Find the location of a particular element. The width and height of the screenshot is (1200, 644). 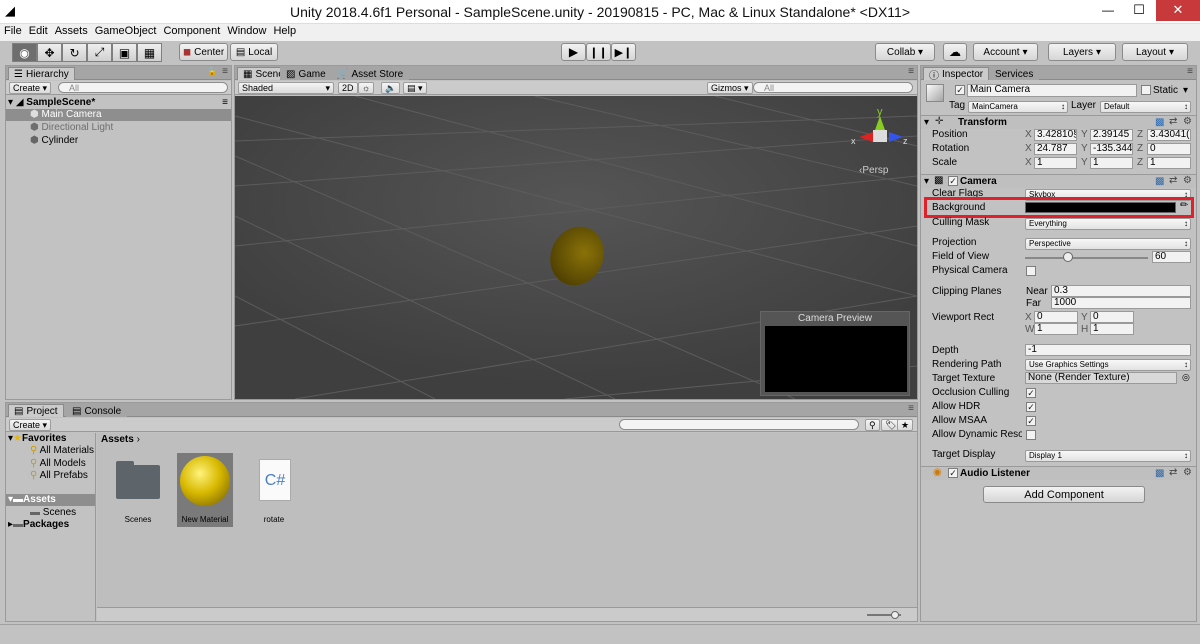

layers-dropdown: Layers ▾ is located at coordinates (1082, 52).